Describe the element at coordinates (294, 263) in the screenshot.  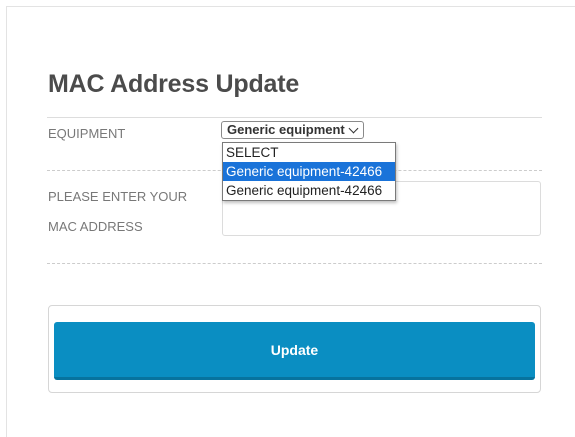
I see `row-divider` at that location.